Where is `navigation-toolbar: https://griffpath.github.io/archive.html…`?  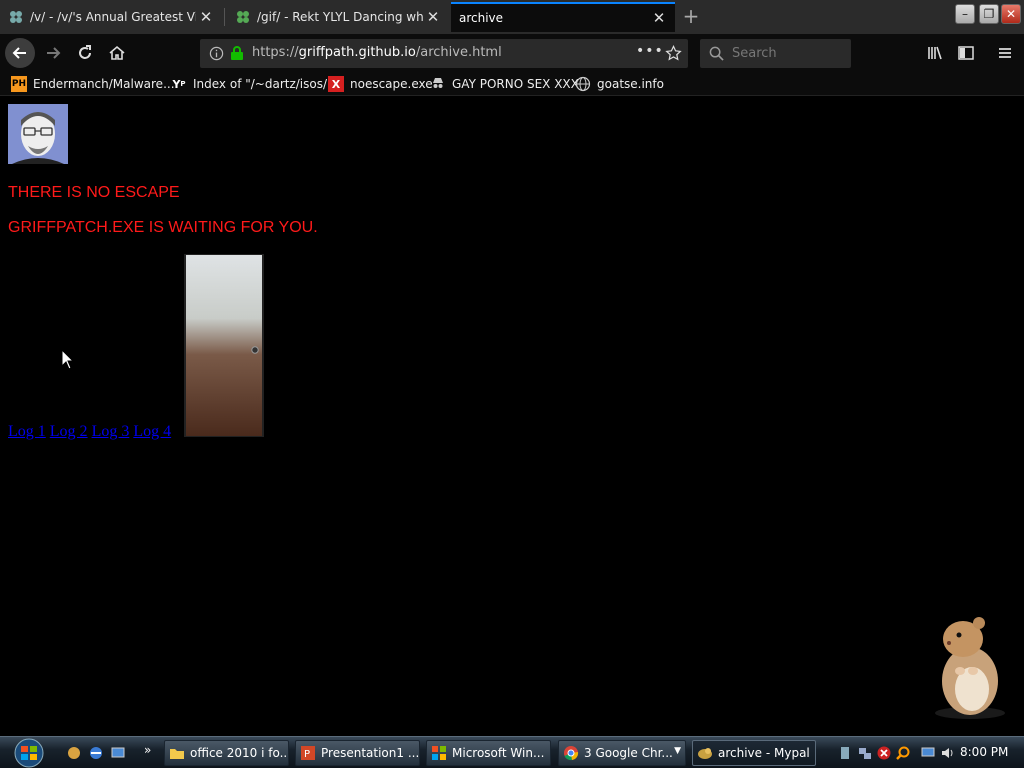
navigation-toolbar: https://griffpath.github.io/archive.html… is located at coordinates (512, 53).